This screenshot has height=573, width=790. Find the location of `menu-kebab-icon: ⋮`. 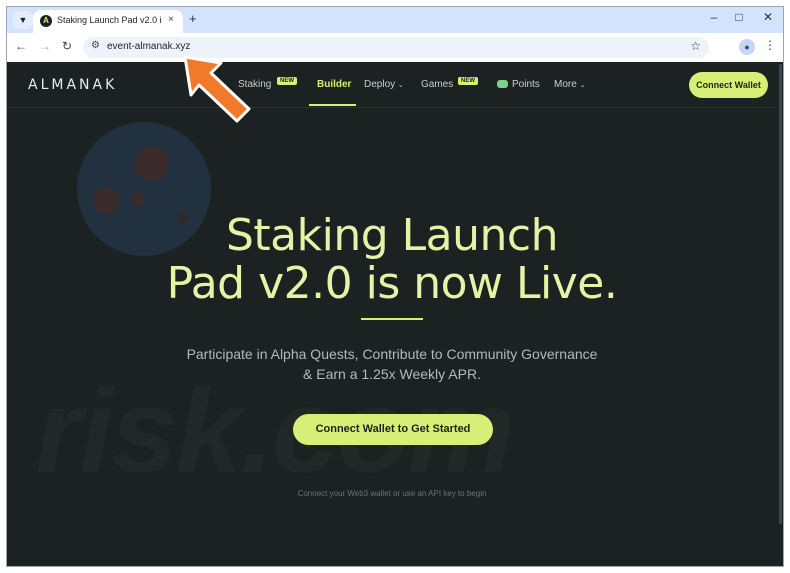

menu-kebab-icon: ⋮ is located at coordinates (770, 45).